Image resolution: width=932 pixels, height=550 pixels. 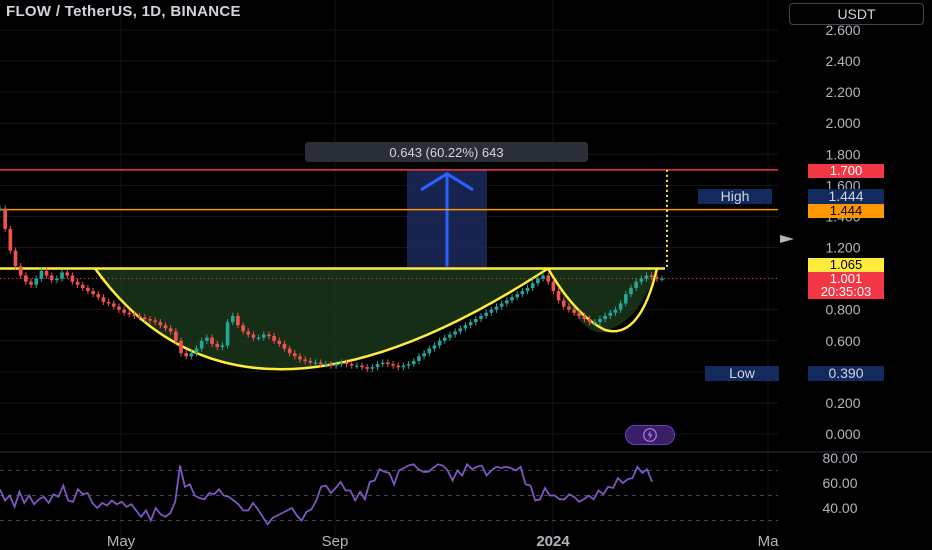 I want to click on currency-button: USDT, so click(x=856, y=14).